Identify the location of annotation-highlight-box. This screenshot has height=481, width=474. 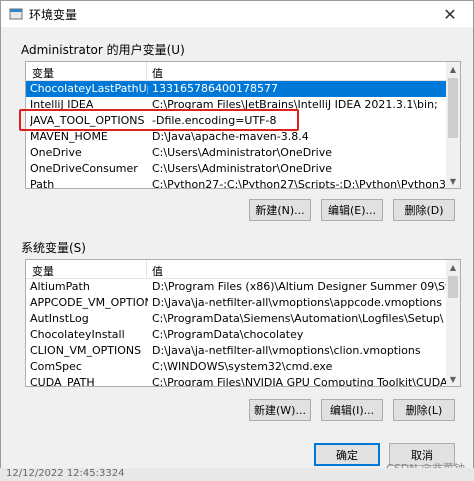
(159, 120).